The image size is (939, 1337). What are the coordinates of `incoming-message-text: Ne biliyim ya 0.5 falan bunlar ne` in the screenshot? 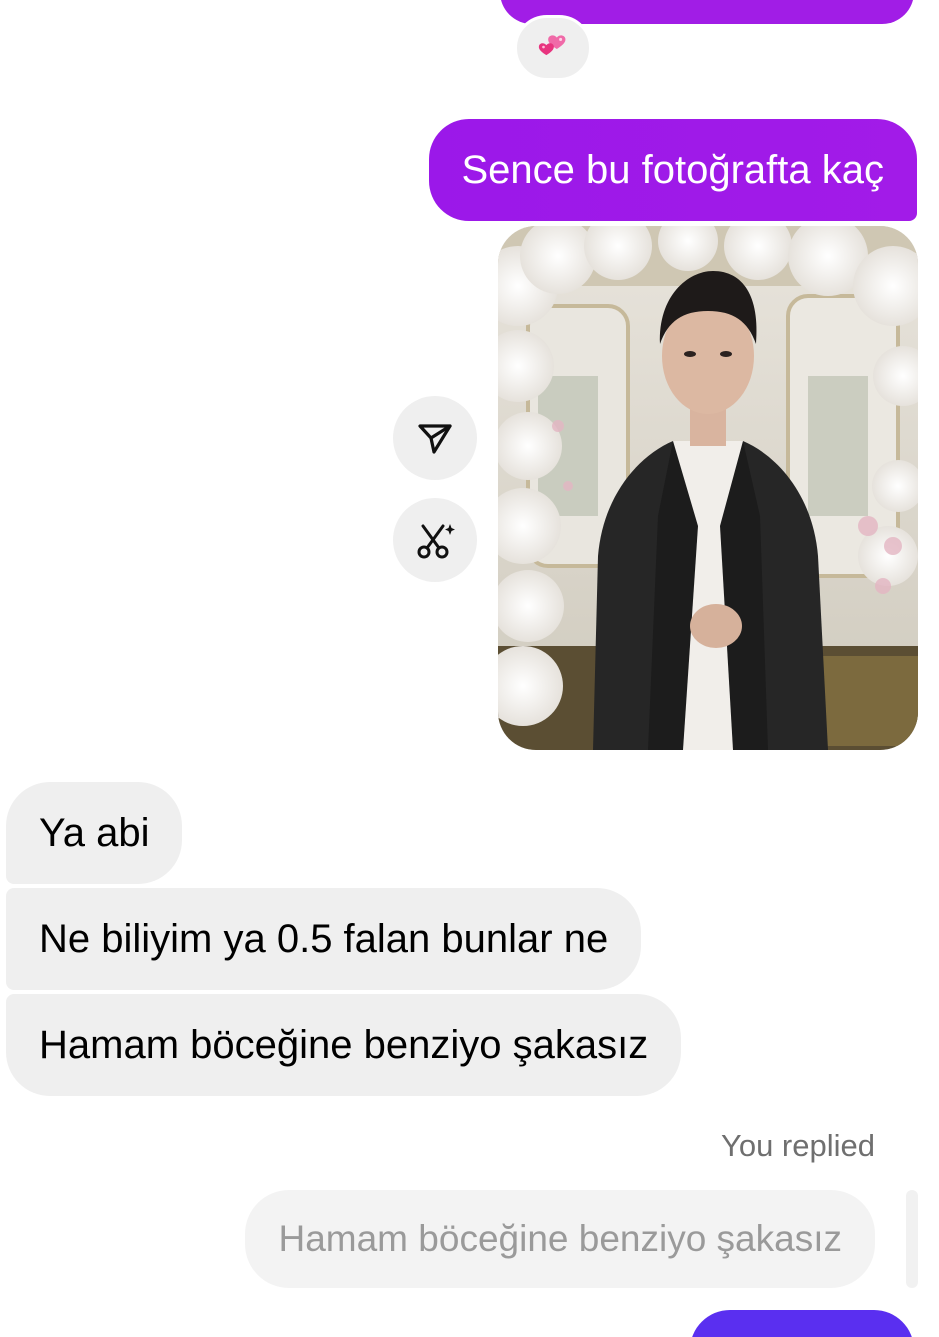 It's located at (324, 938).